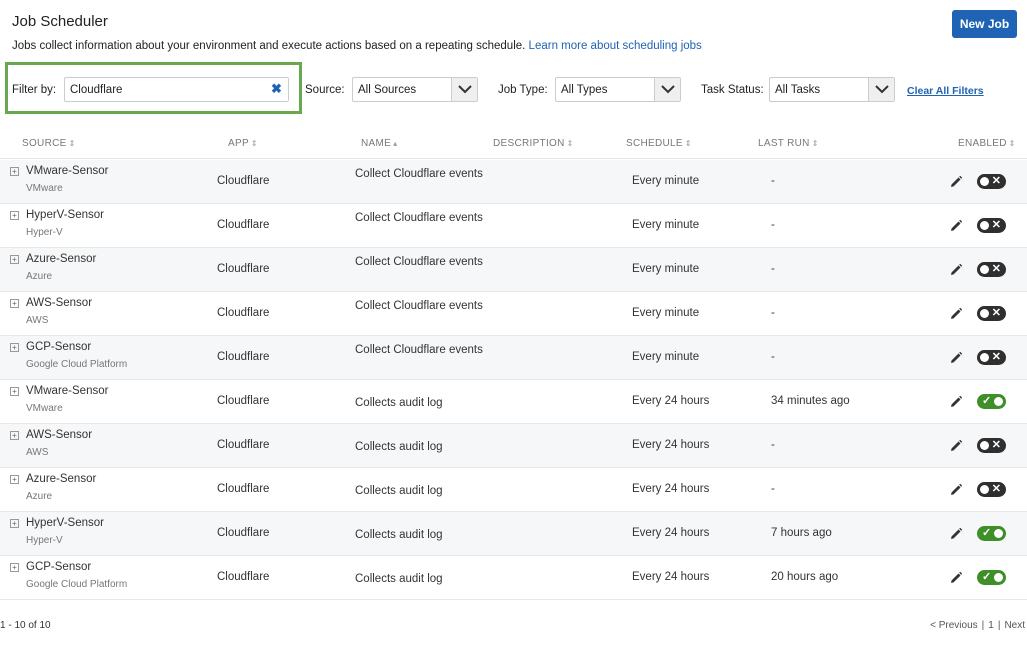 The image size is (1027, 649). Describe the element at coordinates (832, 89) in the screenshot. I see `task-status-select: All Tasks` at that location.